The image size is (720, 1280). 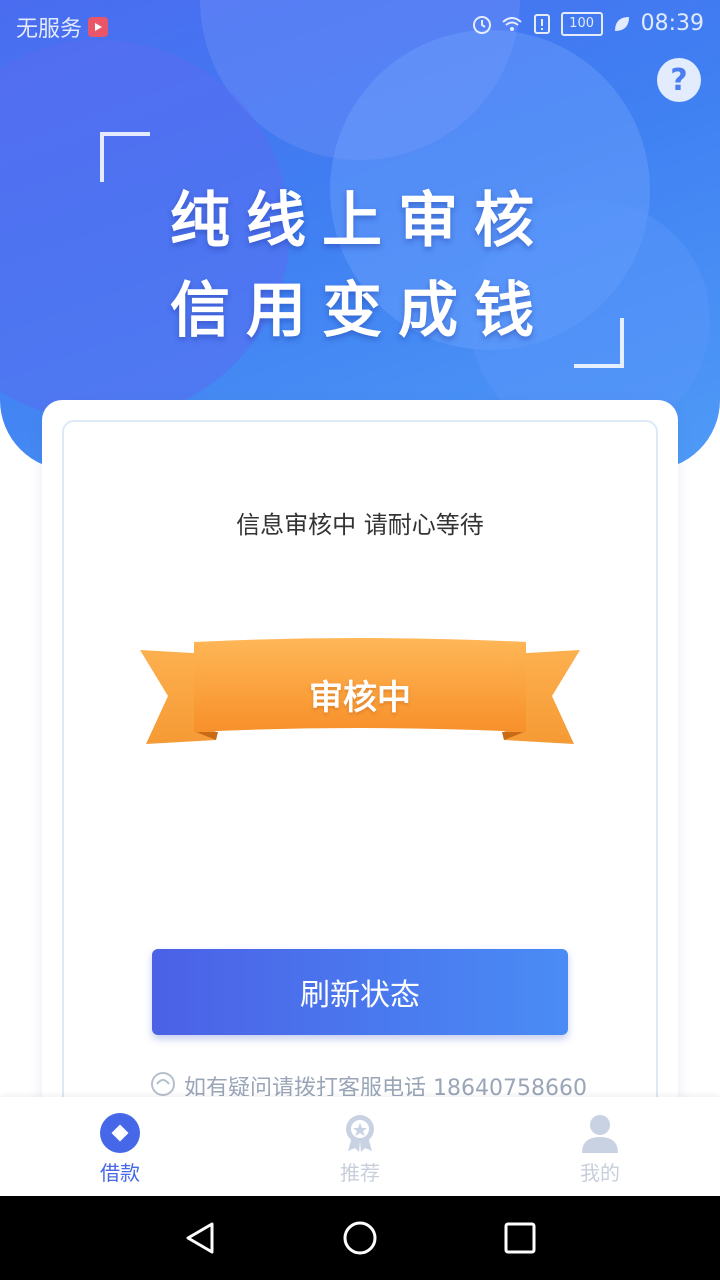 What do you see at coordinates (360, 525) in the screenshot?
I see `review-info-text: 信息审核中 请耐心等待` at bounding box center [360, 525].